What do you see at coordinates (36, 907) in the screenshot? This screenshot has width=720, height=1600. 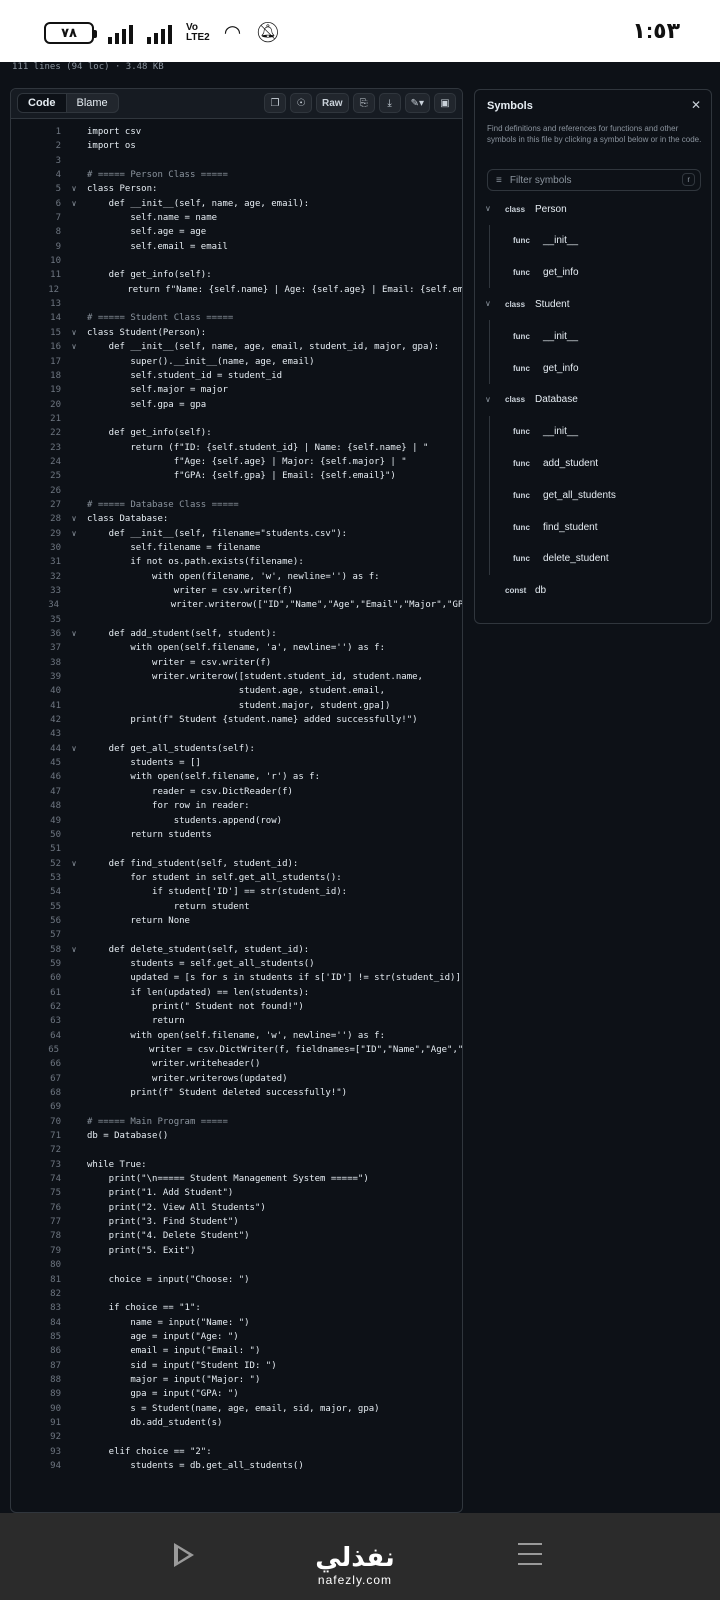 I see `line-number: 55` at bounding box center [36, 907].